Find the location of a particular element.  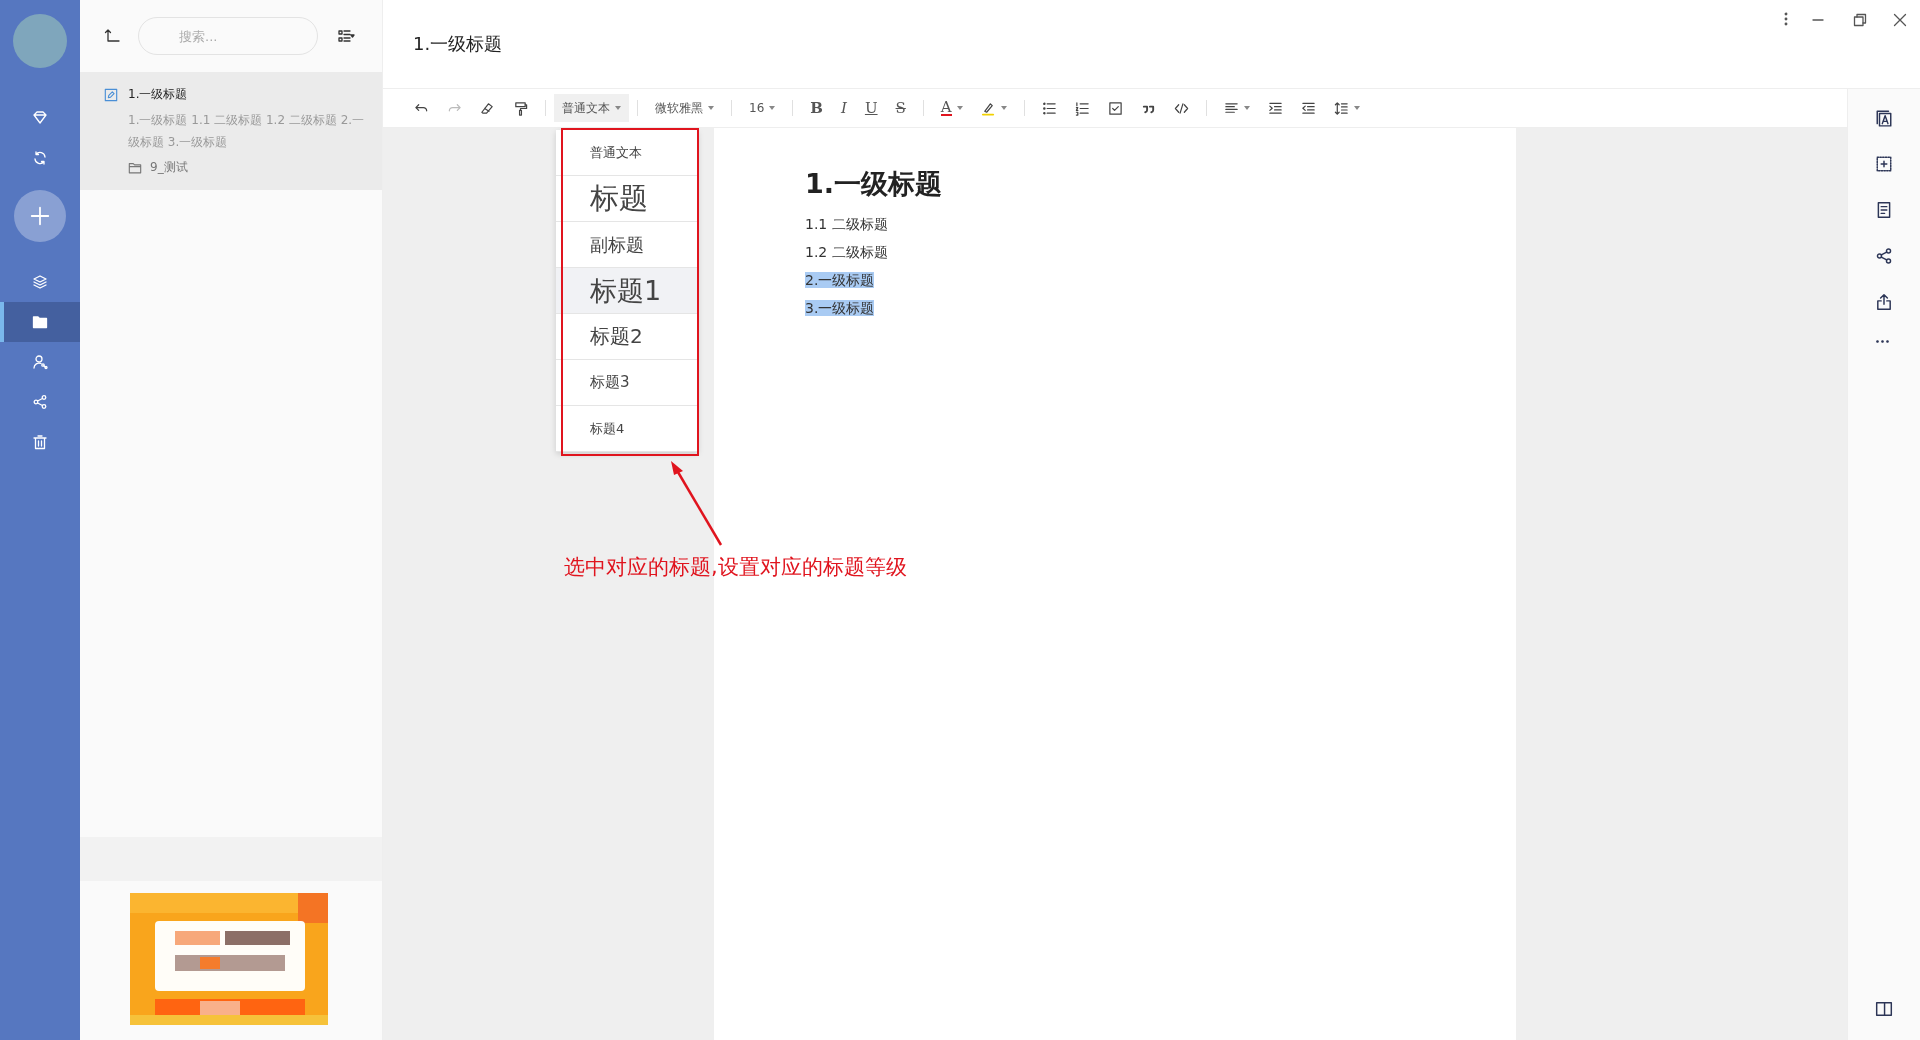

note-item: 1.一级标题 1.一级标题 1.1 二级标题 1.2 二级标题 2.一级标题 3.一级标题 9_测试 is located at coordinates (231, 131).